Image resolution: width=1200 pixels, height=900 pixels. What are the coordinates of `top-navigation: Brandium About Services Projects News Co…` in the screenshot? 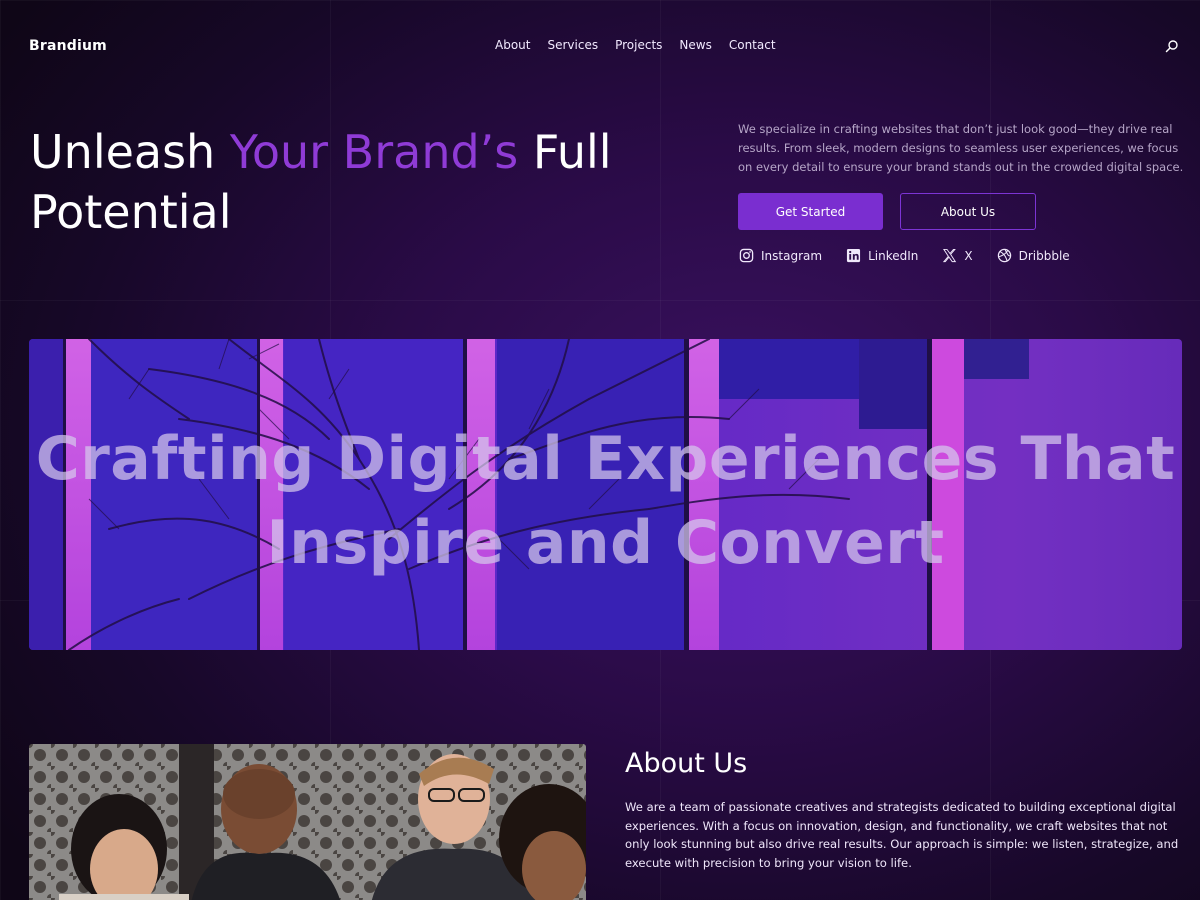 It's located at (604, 46).